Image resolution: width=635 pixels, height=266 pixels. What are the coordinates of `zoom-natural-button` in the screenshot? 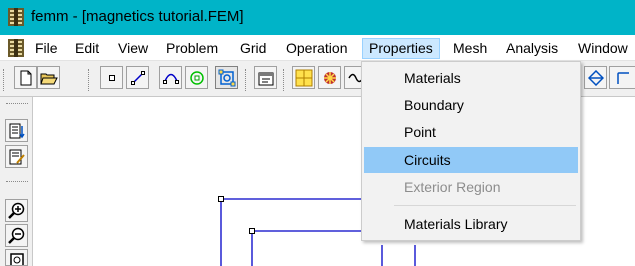 It's located at (16, 257).